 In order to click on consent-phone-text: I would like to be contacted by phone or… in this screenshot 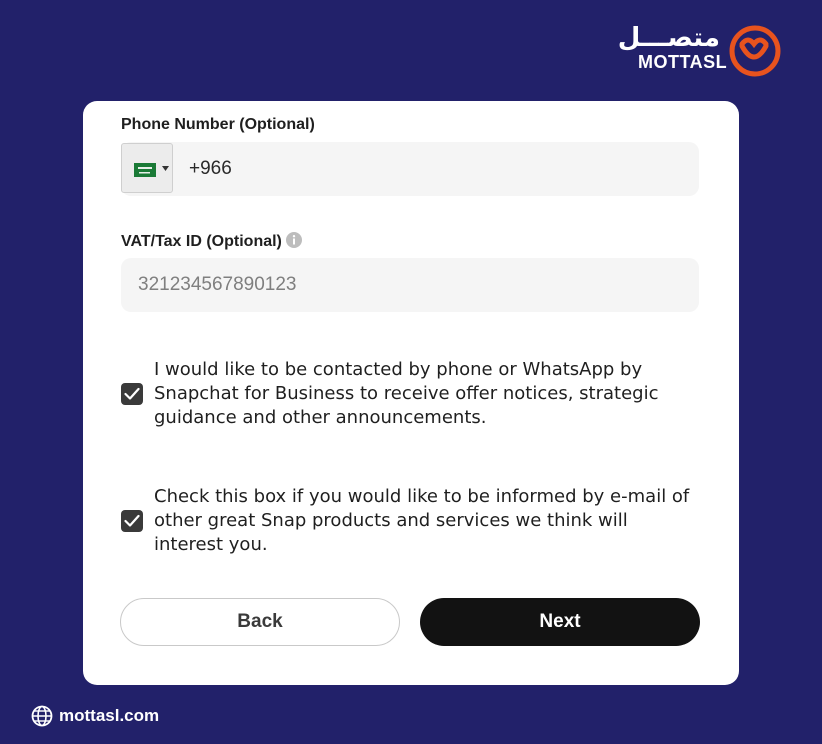, I will do `click(406, 393)`.